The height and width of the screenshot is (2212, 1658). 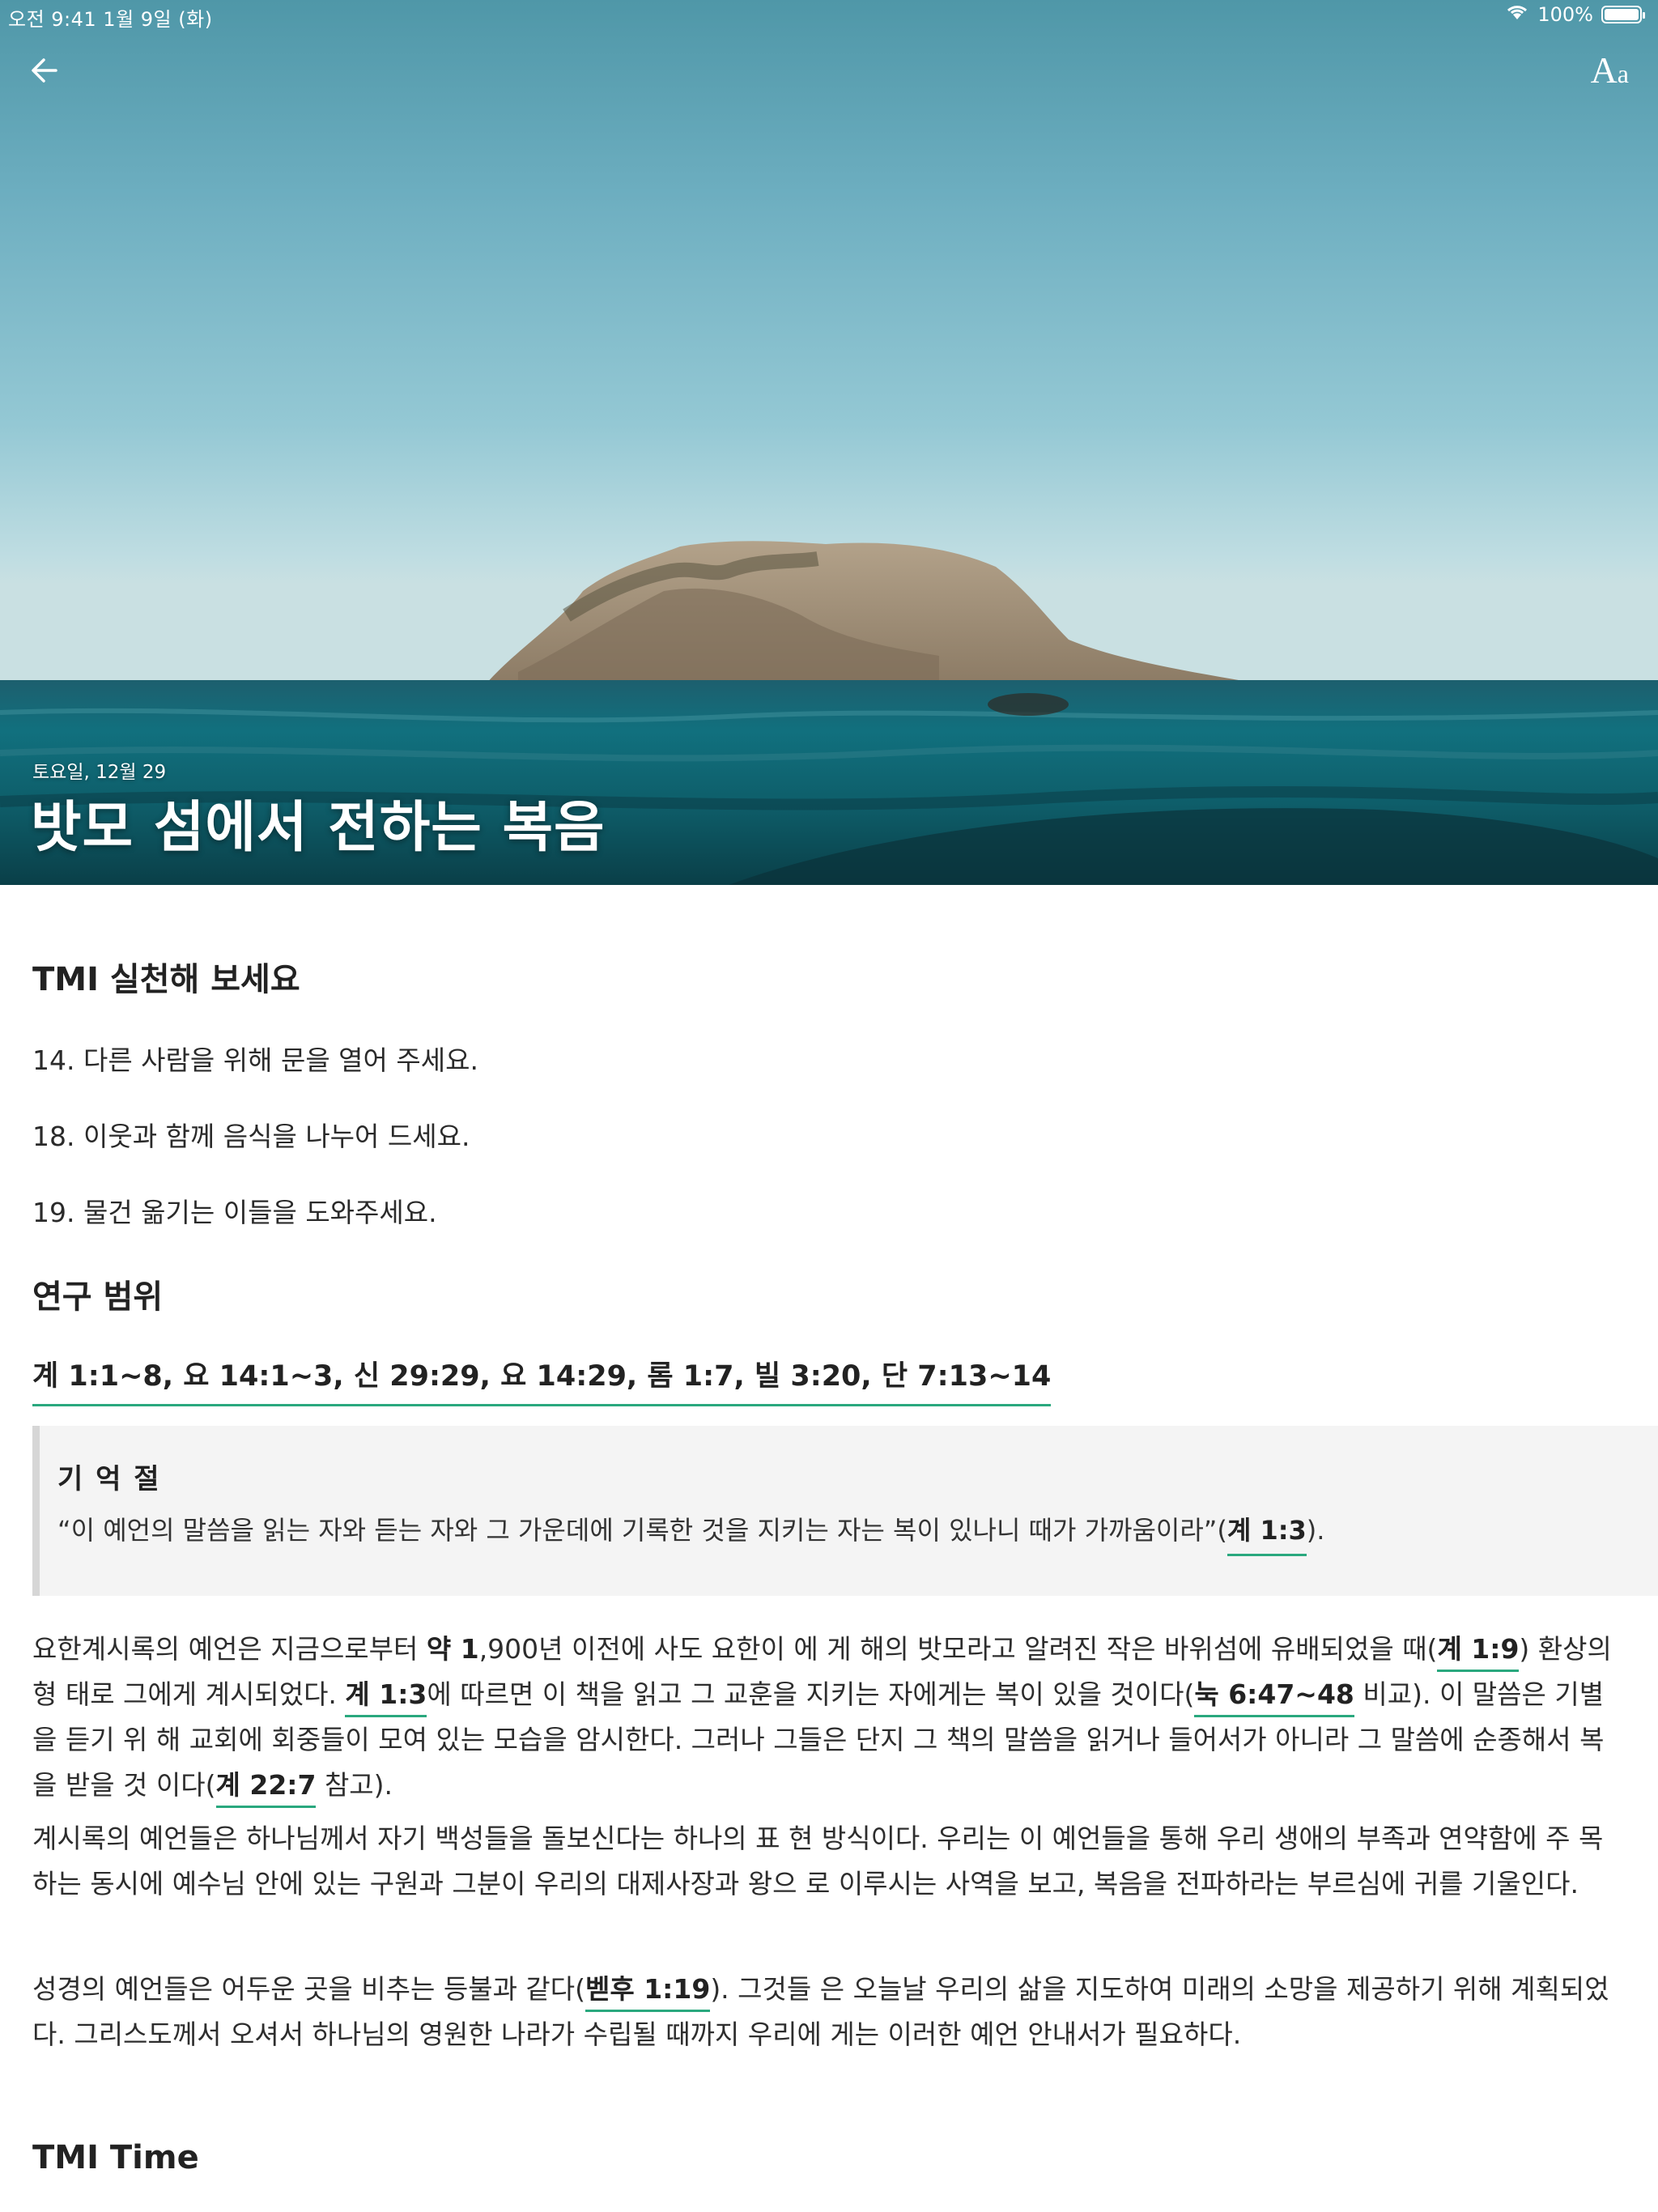 I want to click on text-run: 성경의 예언들은 어두운 곳을 비추는 등불과 같다(, so click(x=309, y=1989).